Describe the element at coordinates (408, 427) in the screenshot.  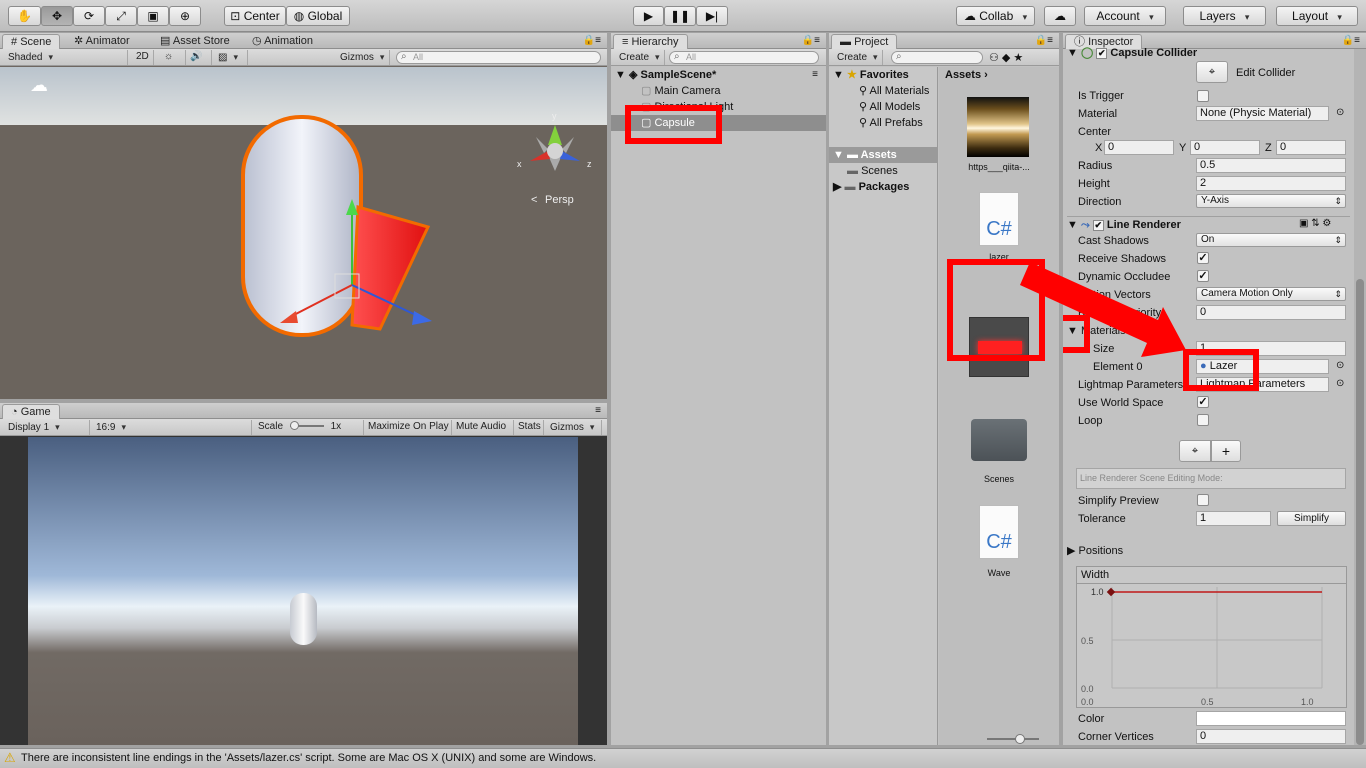
I see `maximize-on-play-toggle: Maximize On Play` at that location.